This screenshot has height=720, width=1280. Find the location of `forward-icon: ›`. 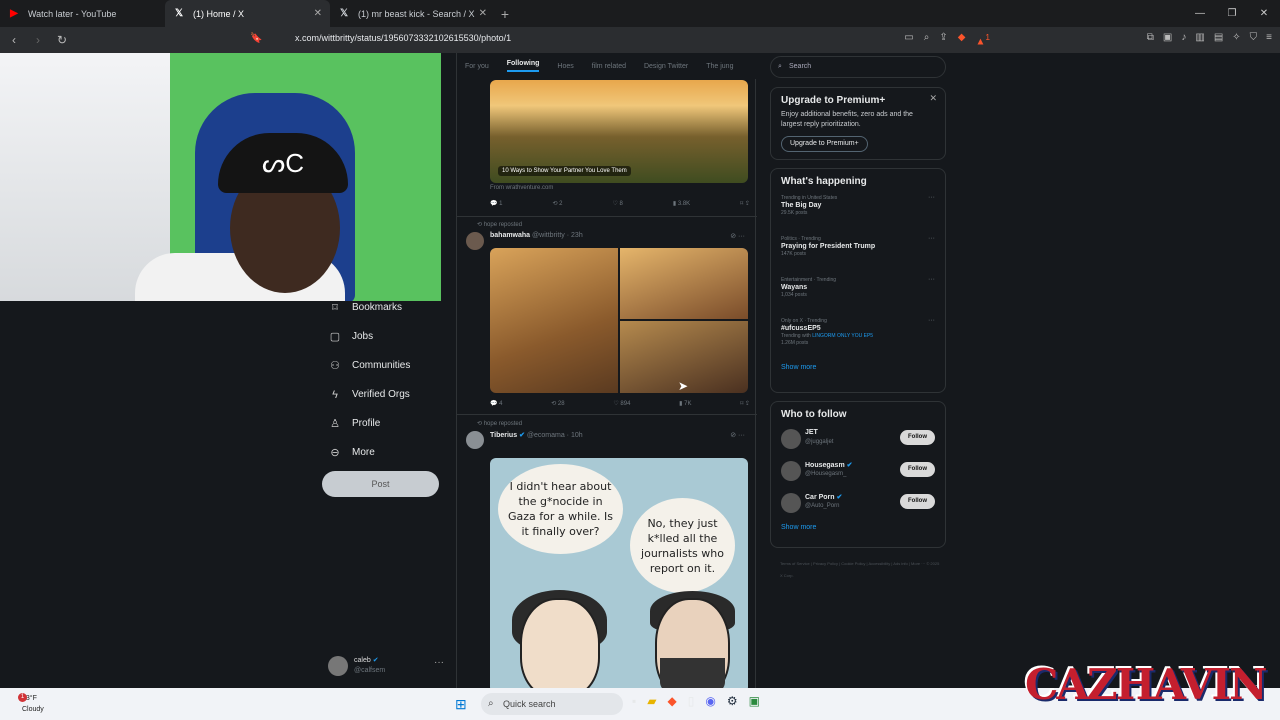

forward-icon: › is located at coordinates (38, 40).